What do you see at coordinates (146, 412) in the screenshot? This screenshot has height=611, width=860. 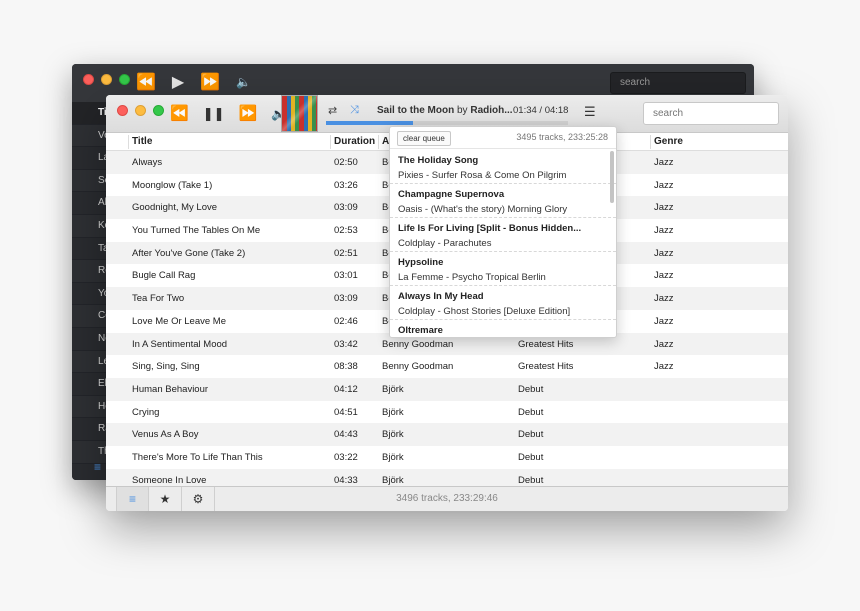 I see `cell-title: Crying` at bounding box center [146, 412].